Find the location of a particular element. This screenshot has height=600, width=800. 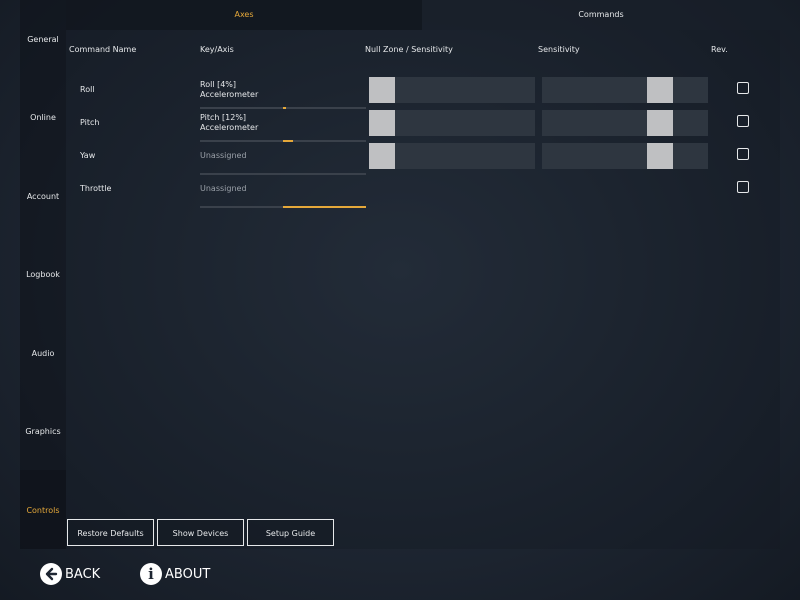

tab-commands: Commands is located at coordinates (601, 15).